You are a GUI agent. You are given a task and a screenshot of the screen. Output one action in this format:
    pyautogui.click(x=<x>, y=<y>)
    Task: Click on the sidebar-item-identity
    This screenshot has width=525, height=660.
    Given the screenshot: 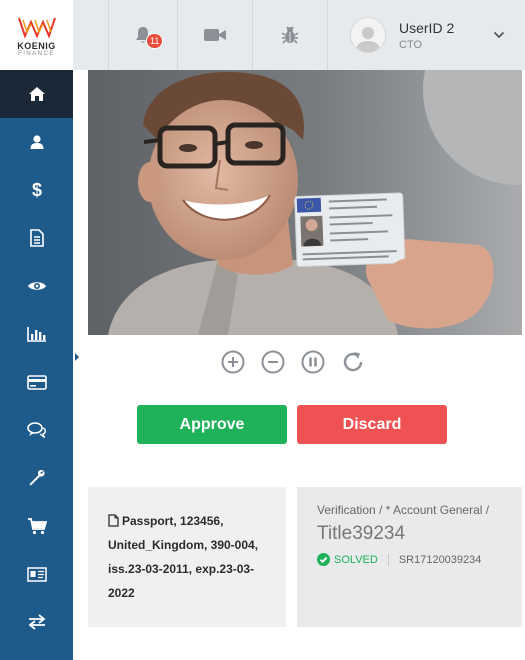 What is the action you would take?
    pyautogui.click(x=36, y=574)
    